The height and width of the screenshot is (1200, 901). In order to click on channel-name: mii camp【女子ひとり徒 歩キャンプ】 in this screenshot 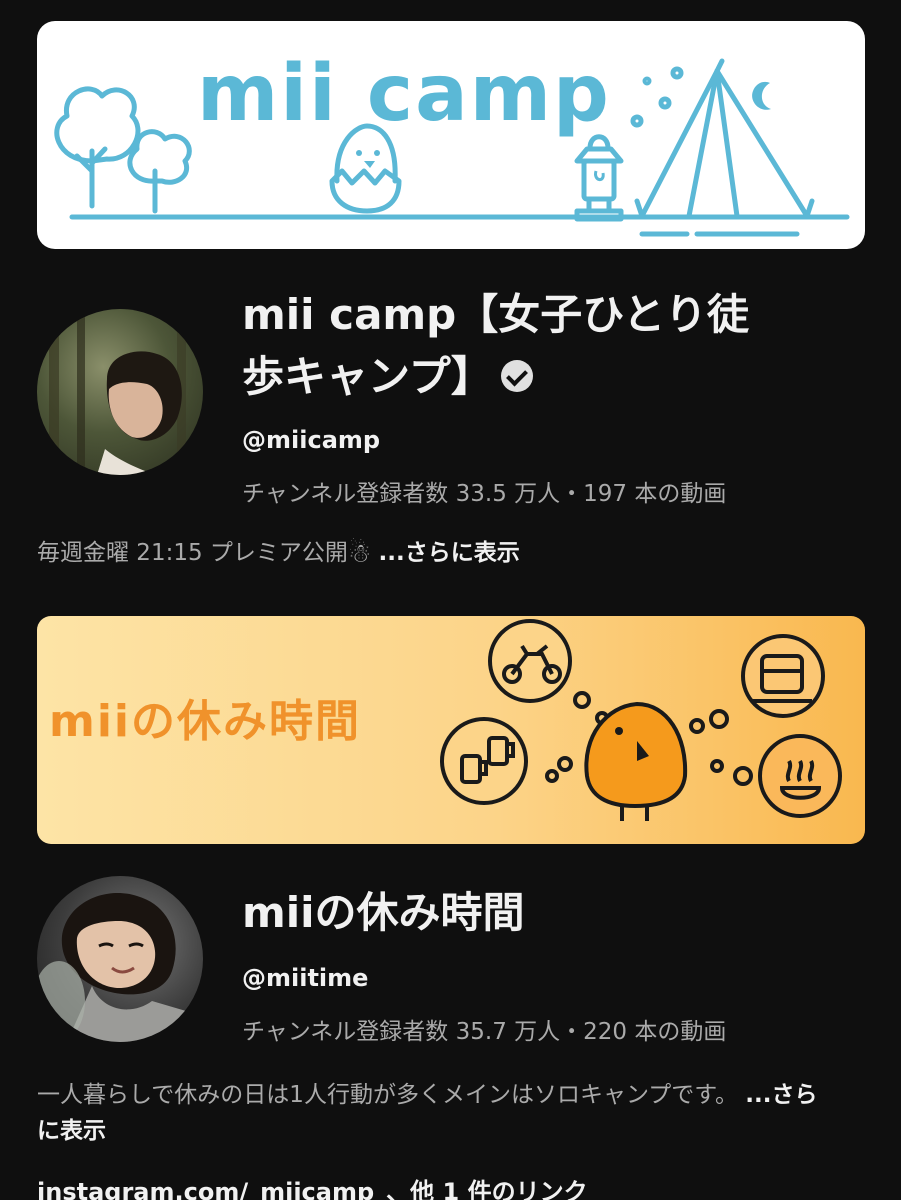, I will do `click(547, 346)`.